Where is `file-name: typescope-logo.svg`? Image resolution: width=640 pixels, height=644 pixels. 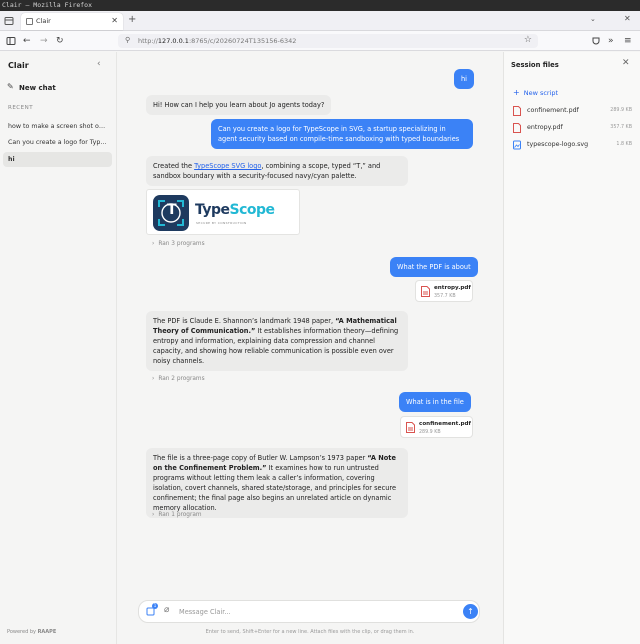 file-name: typescope-logo.svg is located at coordinates (558, 144).